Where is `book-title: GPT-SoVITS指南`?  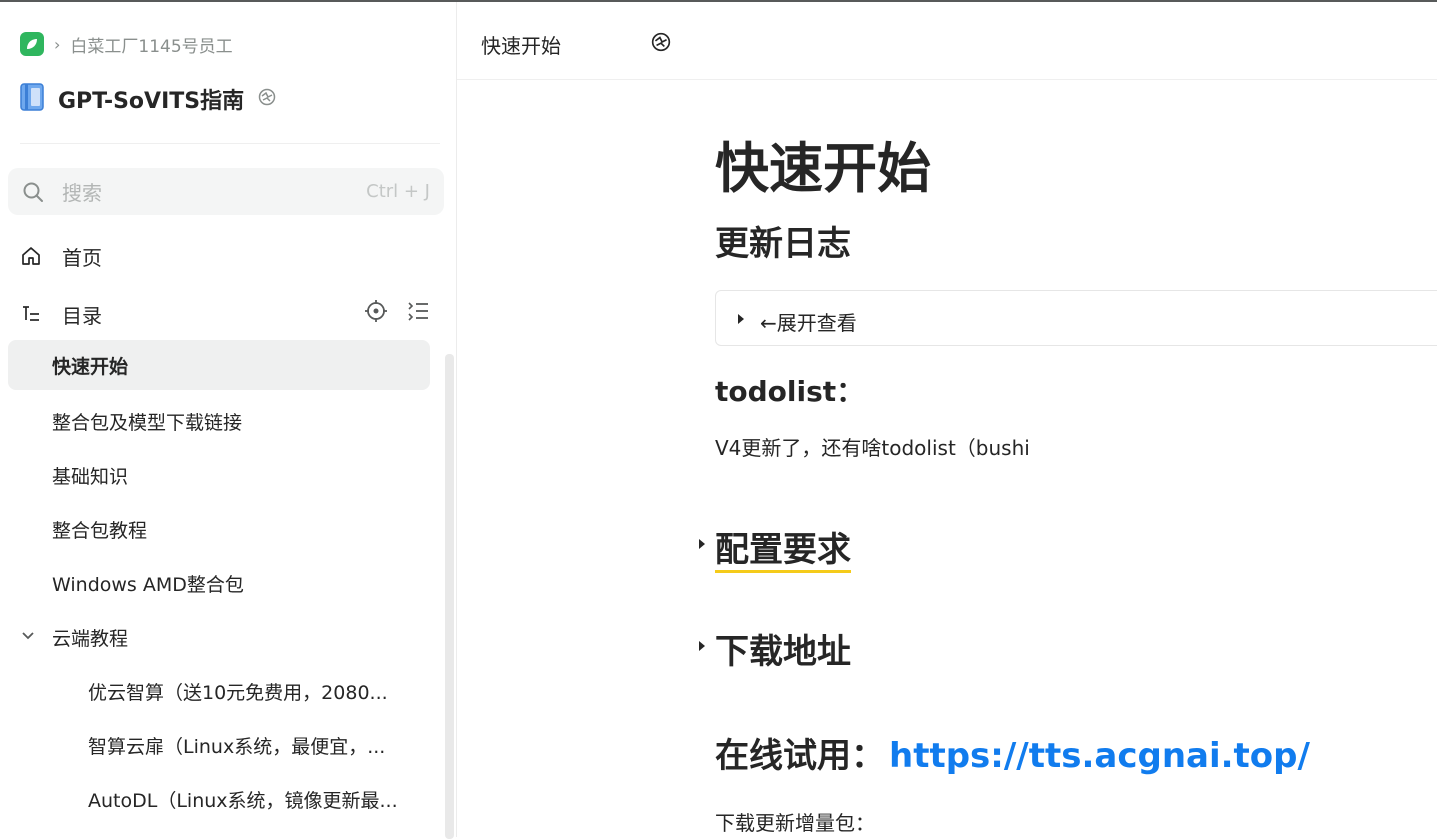
book-title: GPT-SoVITS指南 is located at coordinates (151, 99).